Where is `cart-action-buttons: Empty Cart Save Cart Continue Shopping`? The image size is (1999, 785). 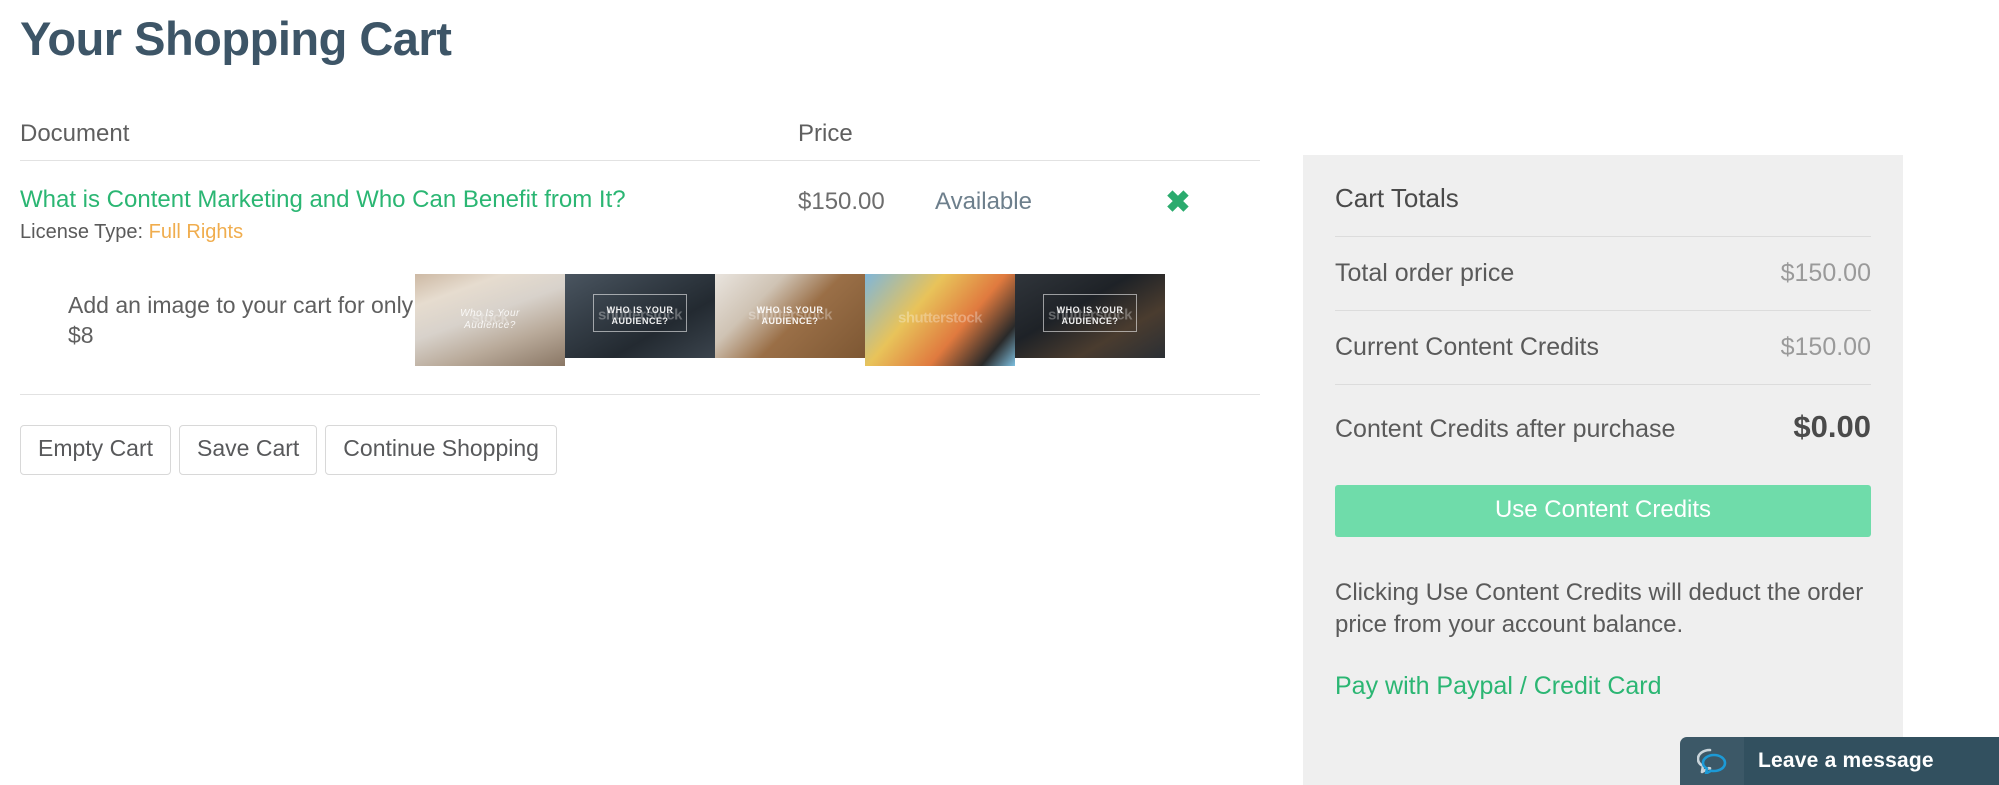 cart-action-buttons: Empty Cart Save Cart Continue Shopping is located at coordinates (640, 450).